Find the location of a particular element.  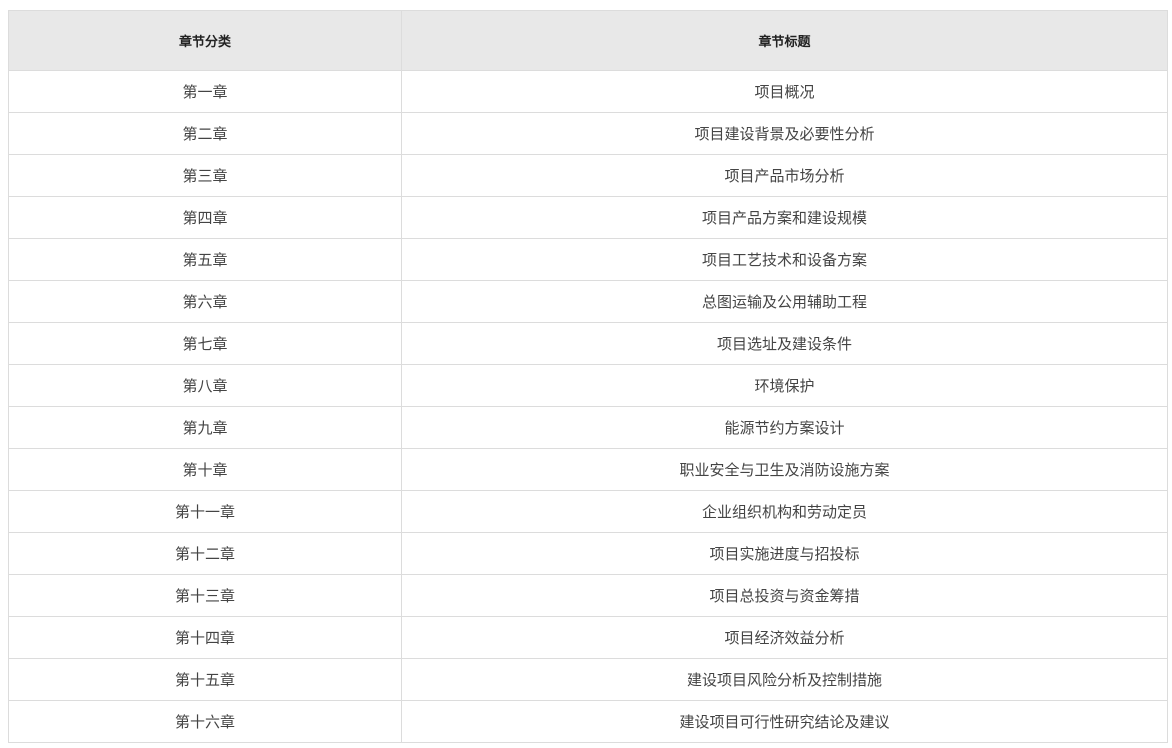

table-row: 第十三章 项目总投资与资金筹措 is located at coordinates (588, 595).